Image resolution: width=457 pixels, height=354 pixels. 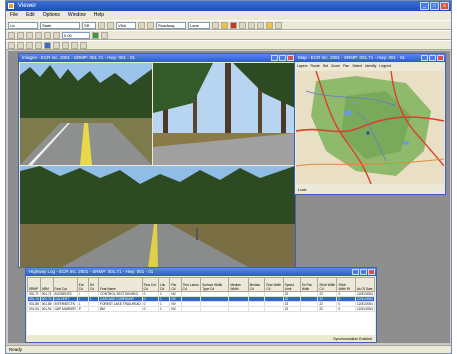 What do you see at coordinates (238, 284) in the screenshot?
I see `column-header: Median Width` at bounding box center [238, 284].